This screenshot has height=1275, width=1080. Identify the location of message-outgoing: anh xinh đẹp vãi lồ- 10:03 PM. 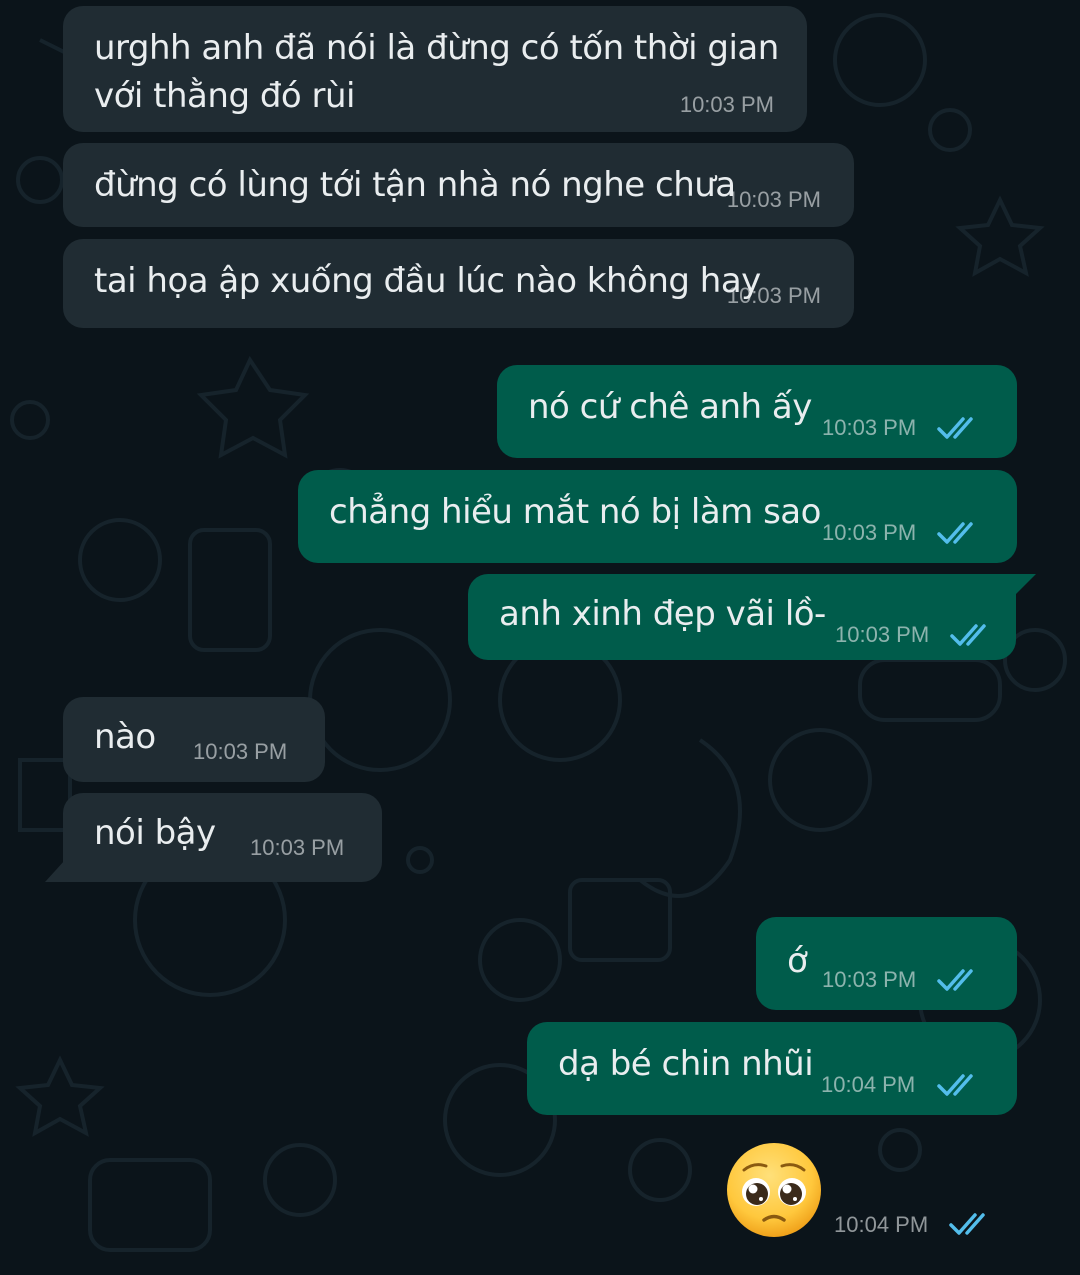
(752, 617).